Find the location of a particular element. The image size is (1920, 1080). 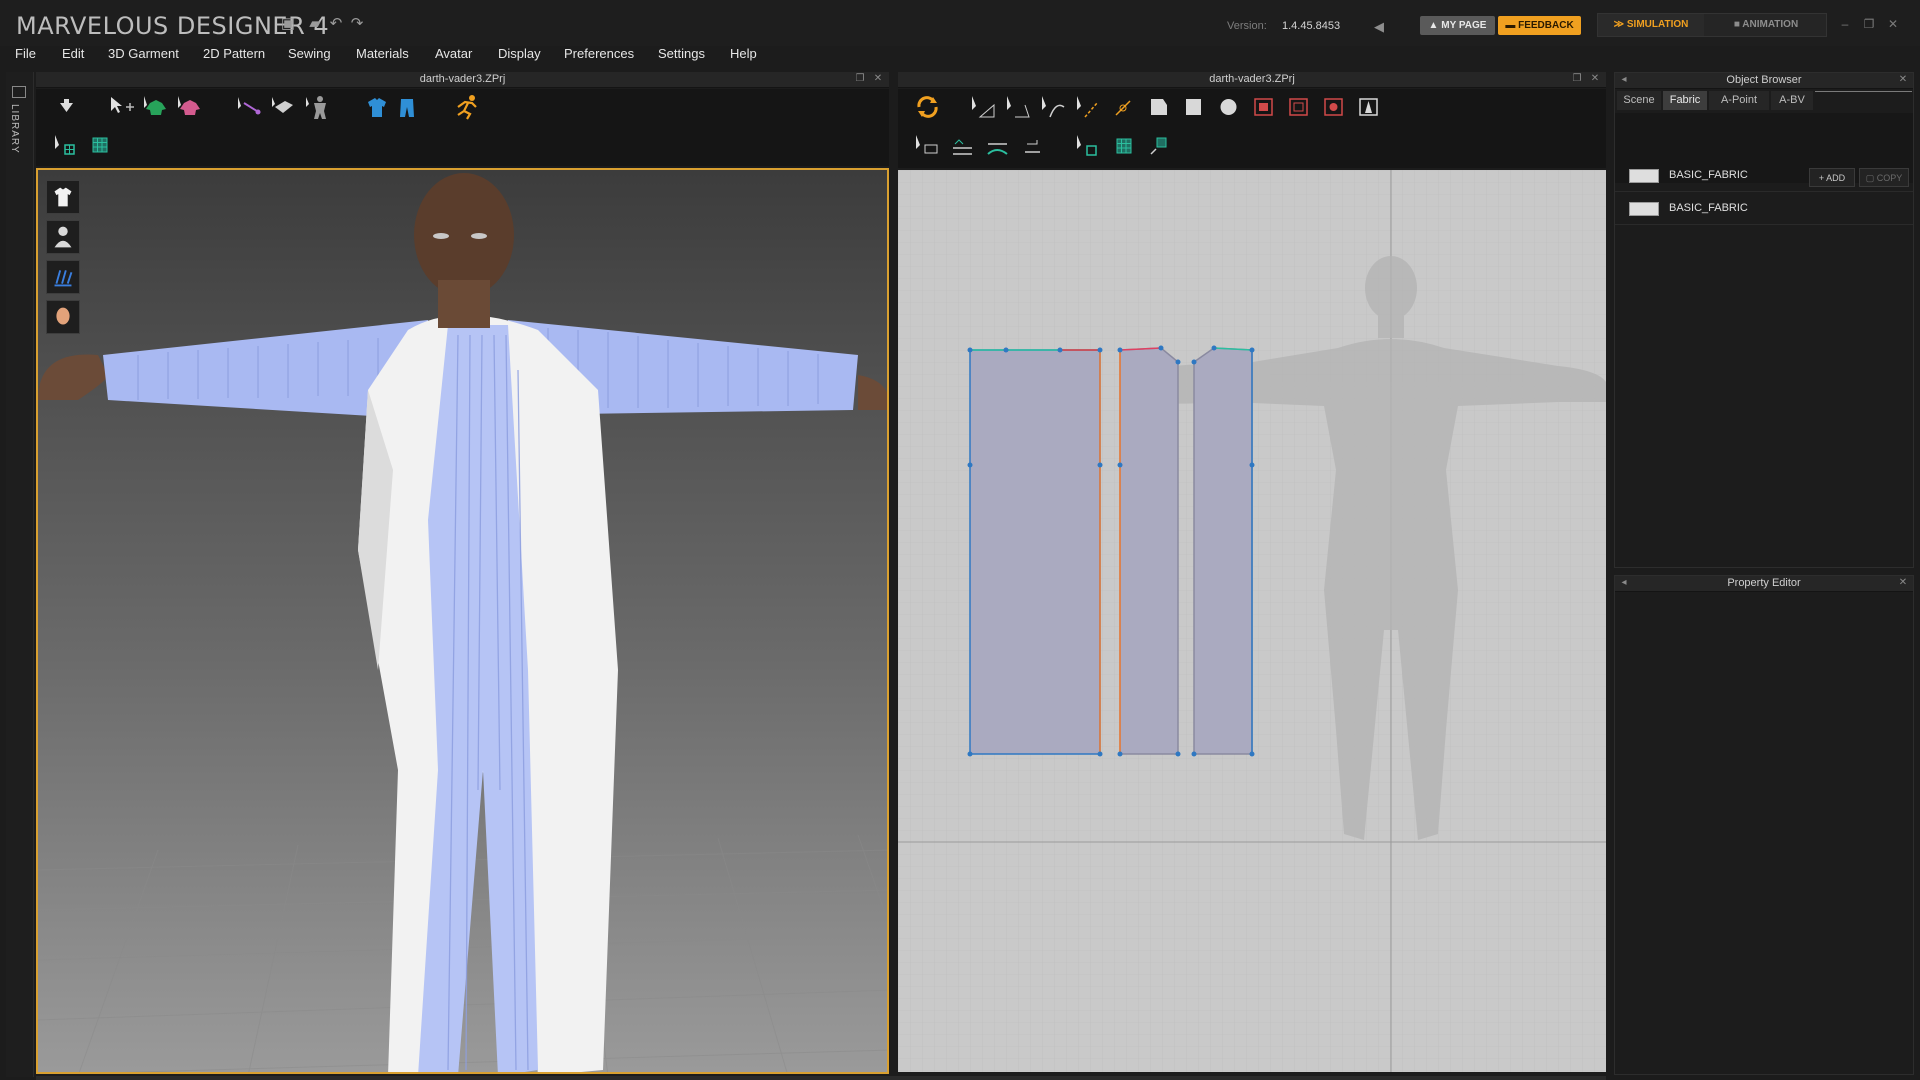

circle-icon is located at coordinates (1228, 107).